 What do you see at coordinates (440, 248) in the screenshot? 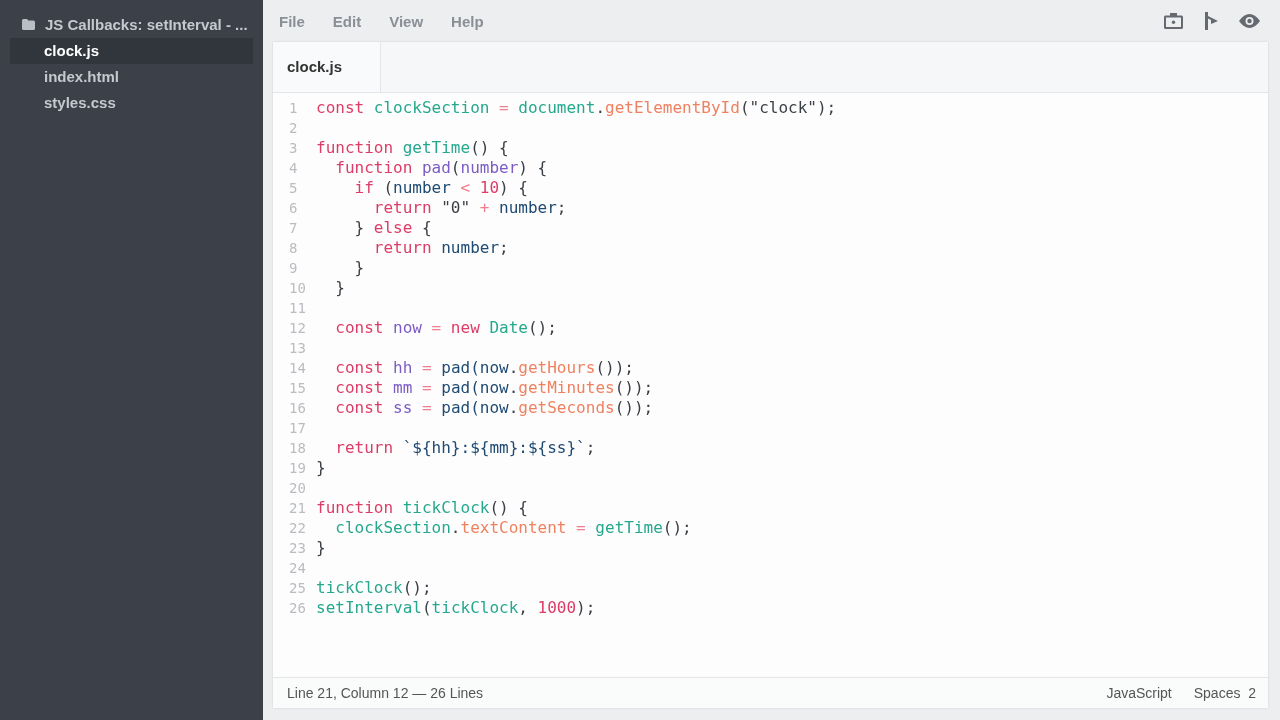
I see `code-line: return number;` at bounding box center [440, 248].